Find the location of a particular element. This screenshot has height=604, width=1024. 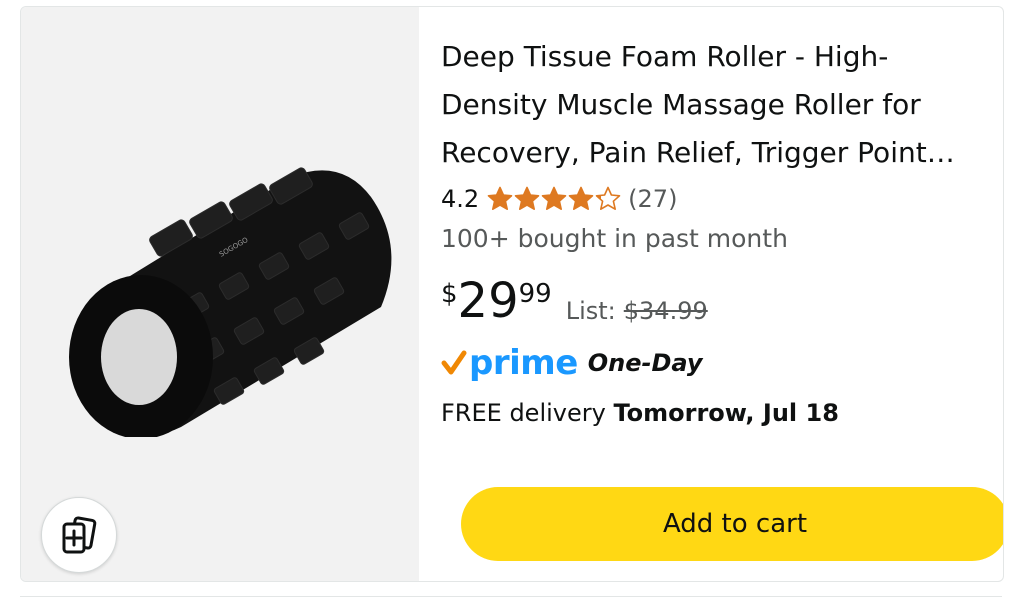

rating-count: (27) is located at coordinates (652, 199).